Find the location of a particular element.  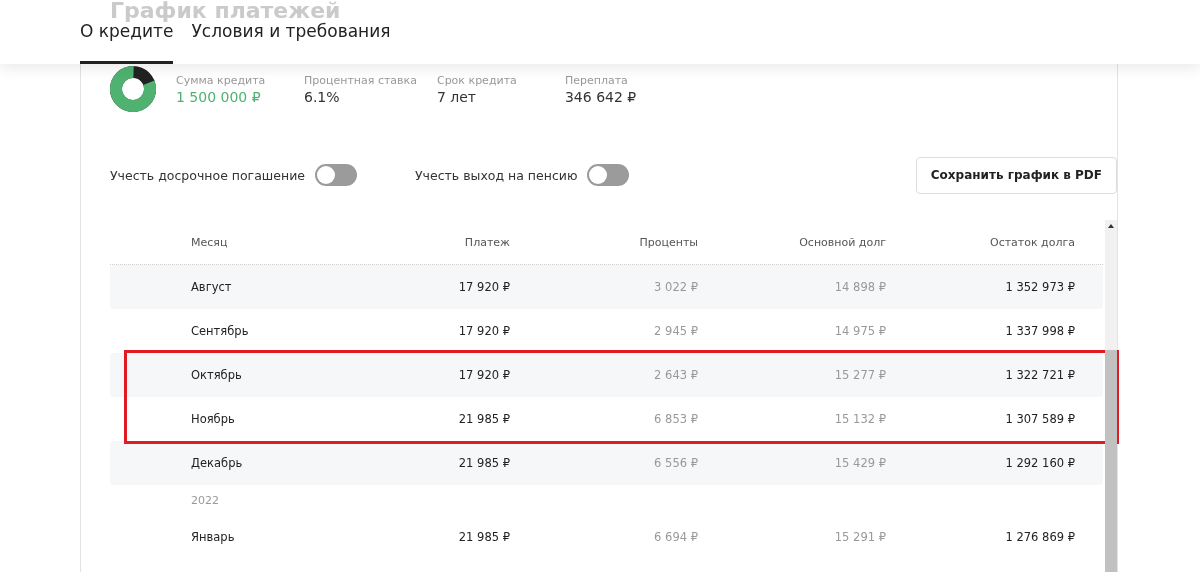

table-cell-text: 14 975 ₽ is located at coordinates (859, 331).